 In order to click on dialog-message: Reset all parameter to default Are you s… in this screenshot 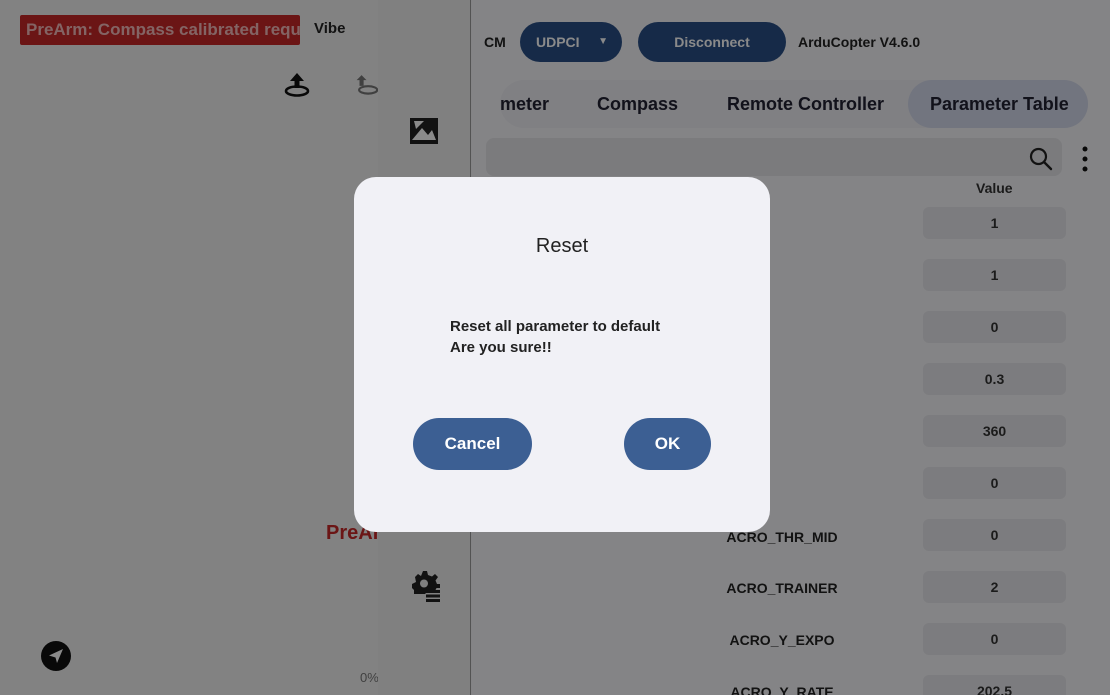, I will do `click(555, 337)`.